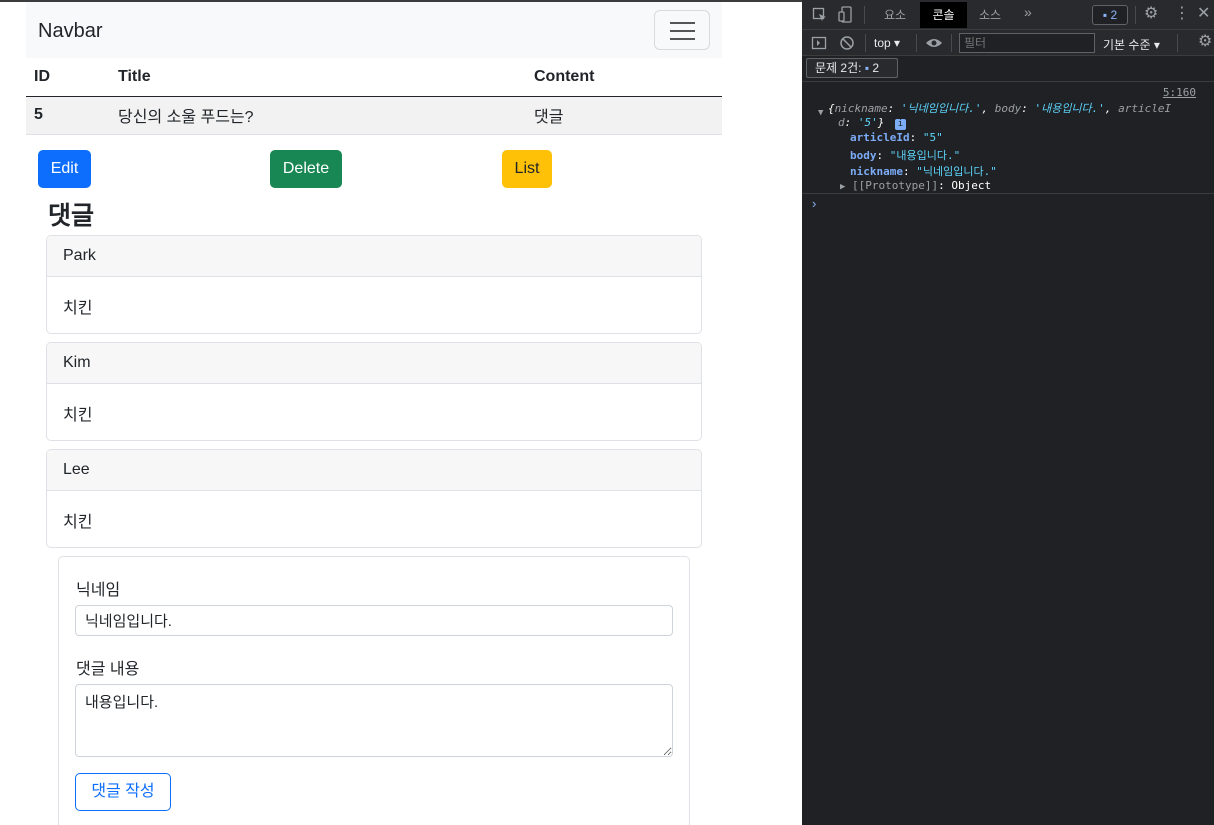  What do you see at coordinates (374, 284) in the screenshot?
I see `comment-card: Park 치킨` at bounding box center [374, 284].